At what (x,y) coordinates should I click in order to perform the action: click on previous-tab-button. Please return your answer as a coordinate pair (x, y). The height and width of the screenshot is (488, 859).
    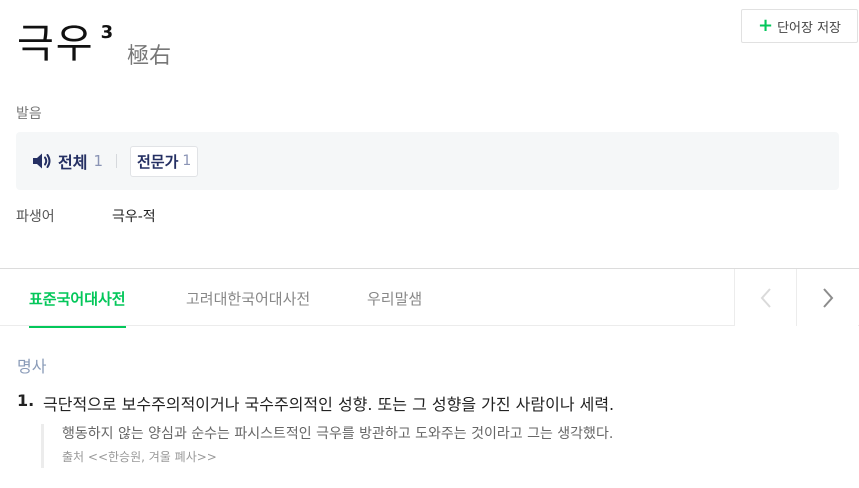
    Looking at the image, I should click on (765, 297).